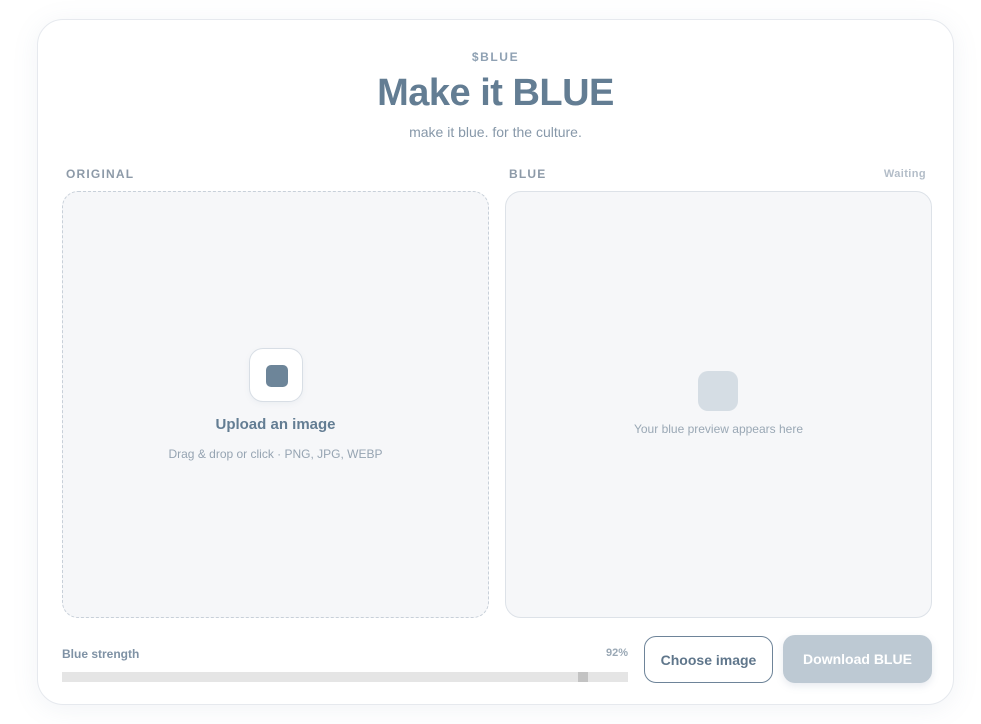  Describe the element at coordinates (904, 174) in the screenshot. I see `status-indicator: Waiting` at that location.